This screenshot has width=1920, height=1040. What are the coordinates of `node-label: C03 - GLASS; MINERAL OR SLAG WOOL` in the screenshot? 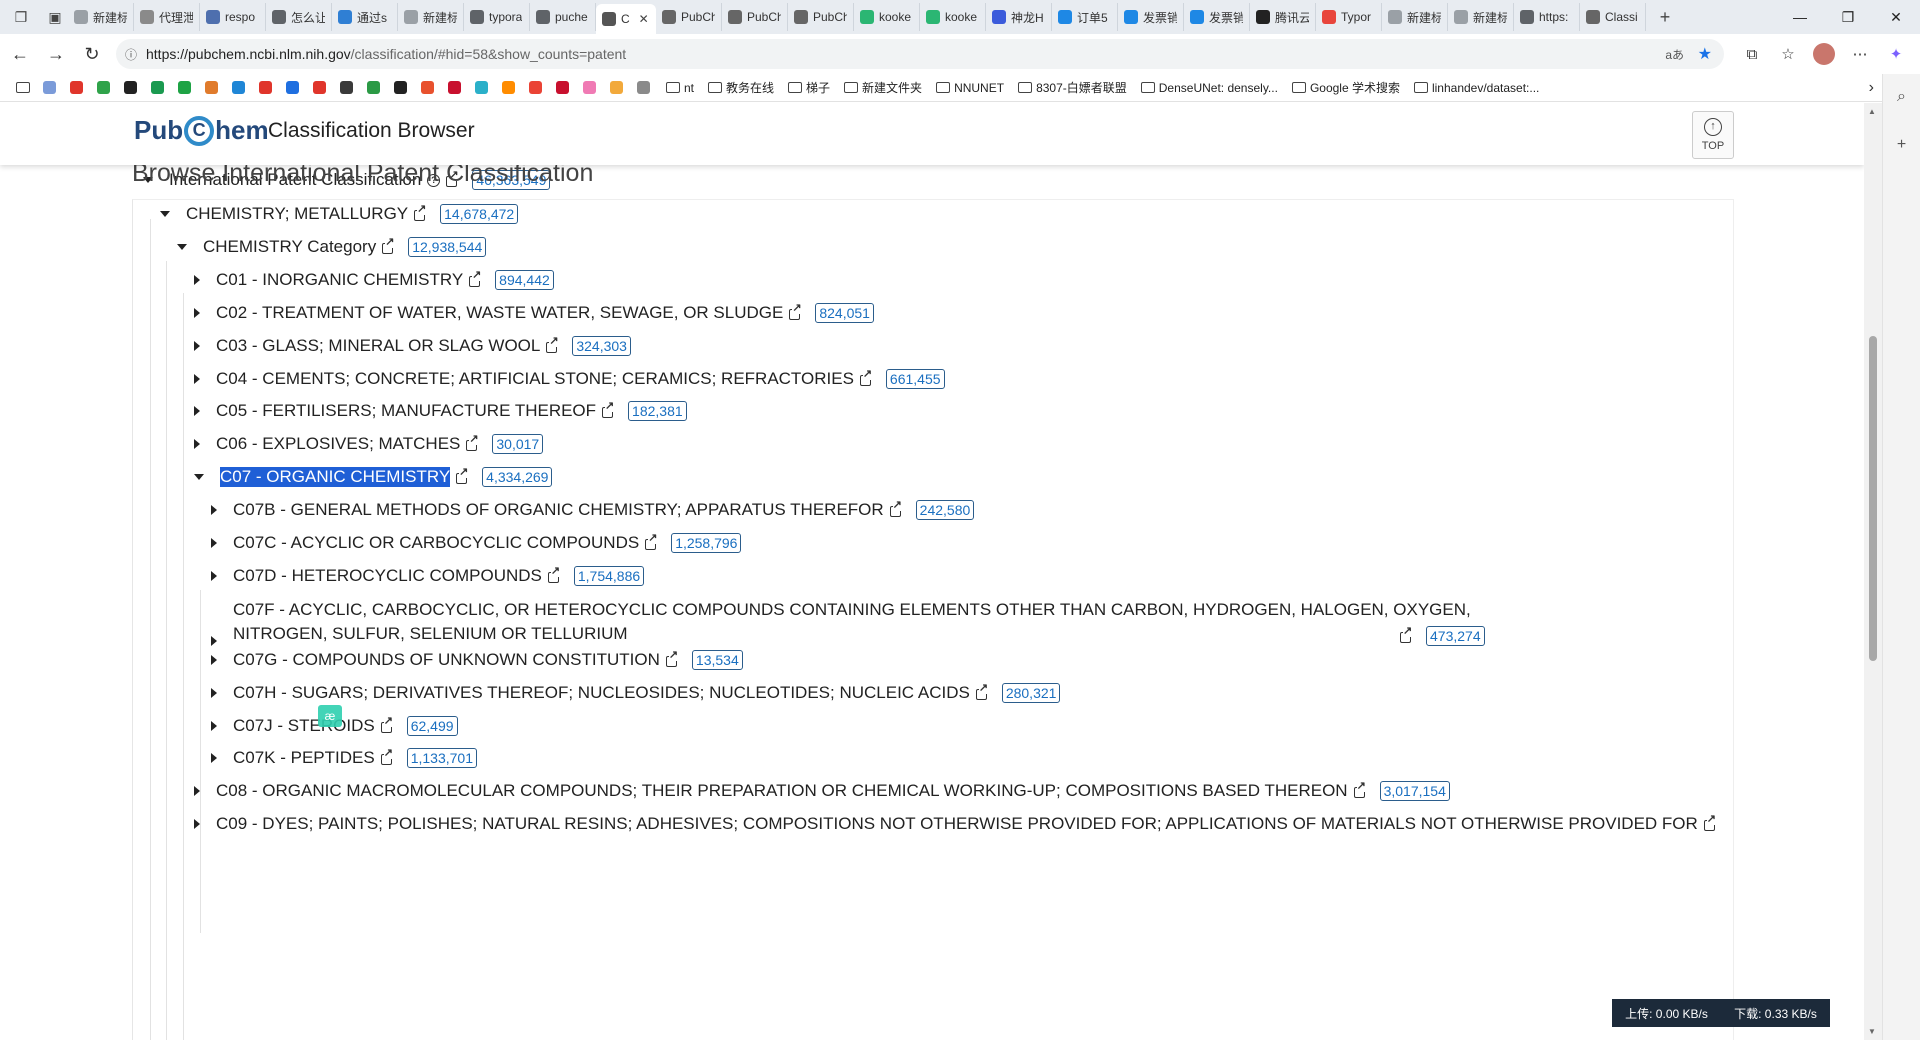 It's located at (378, 346).